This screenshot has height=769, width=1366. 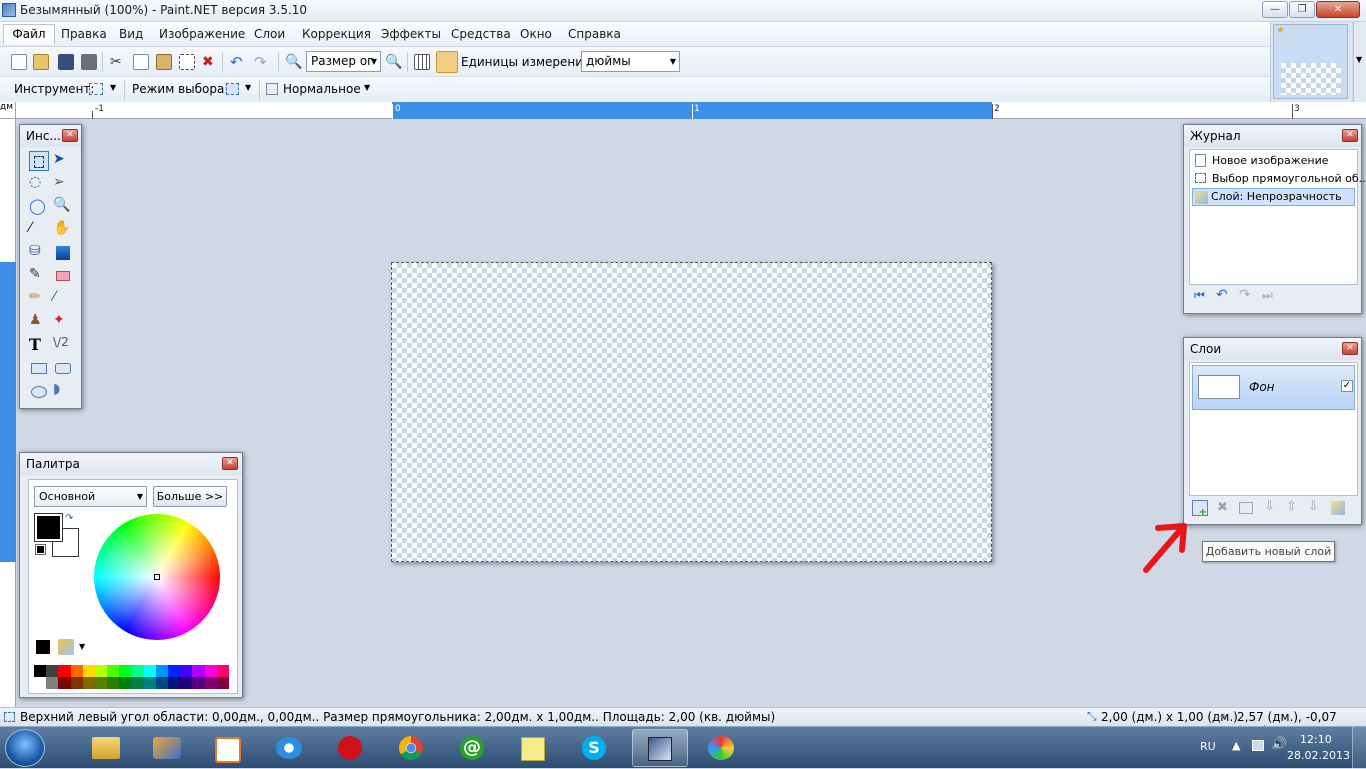 What do you see at coordinates (533, 748) in the screenshot?
I see `taskbar-sticky-notes` at bounding box center [533, 748].